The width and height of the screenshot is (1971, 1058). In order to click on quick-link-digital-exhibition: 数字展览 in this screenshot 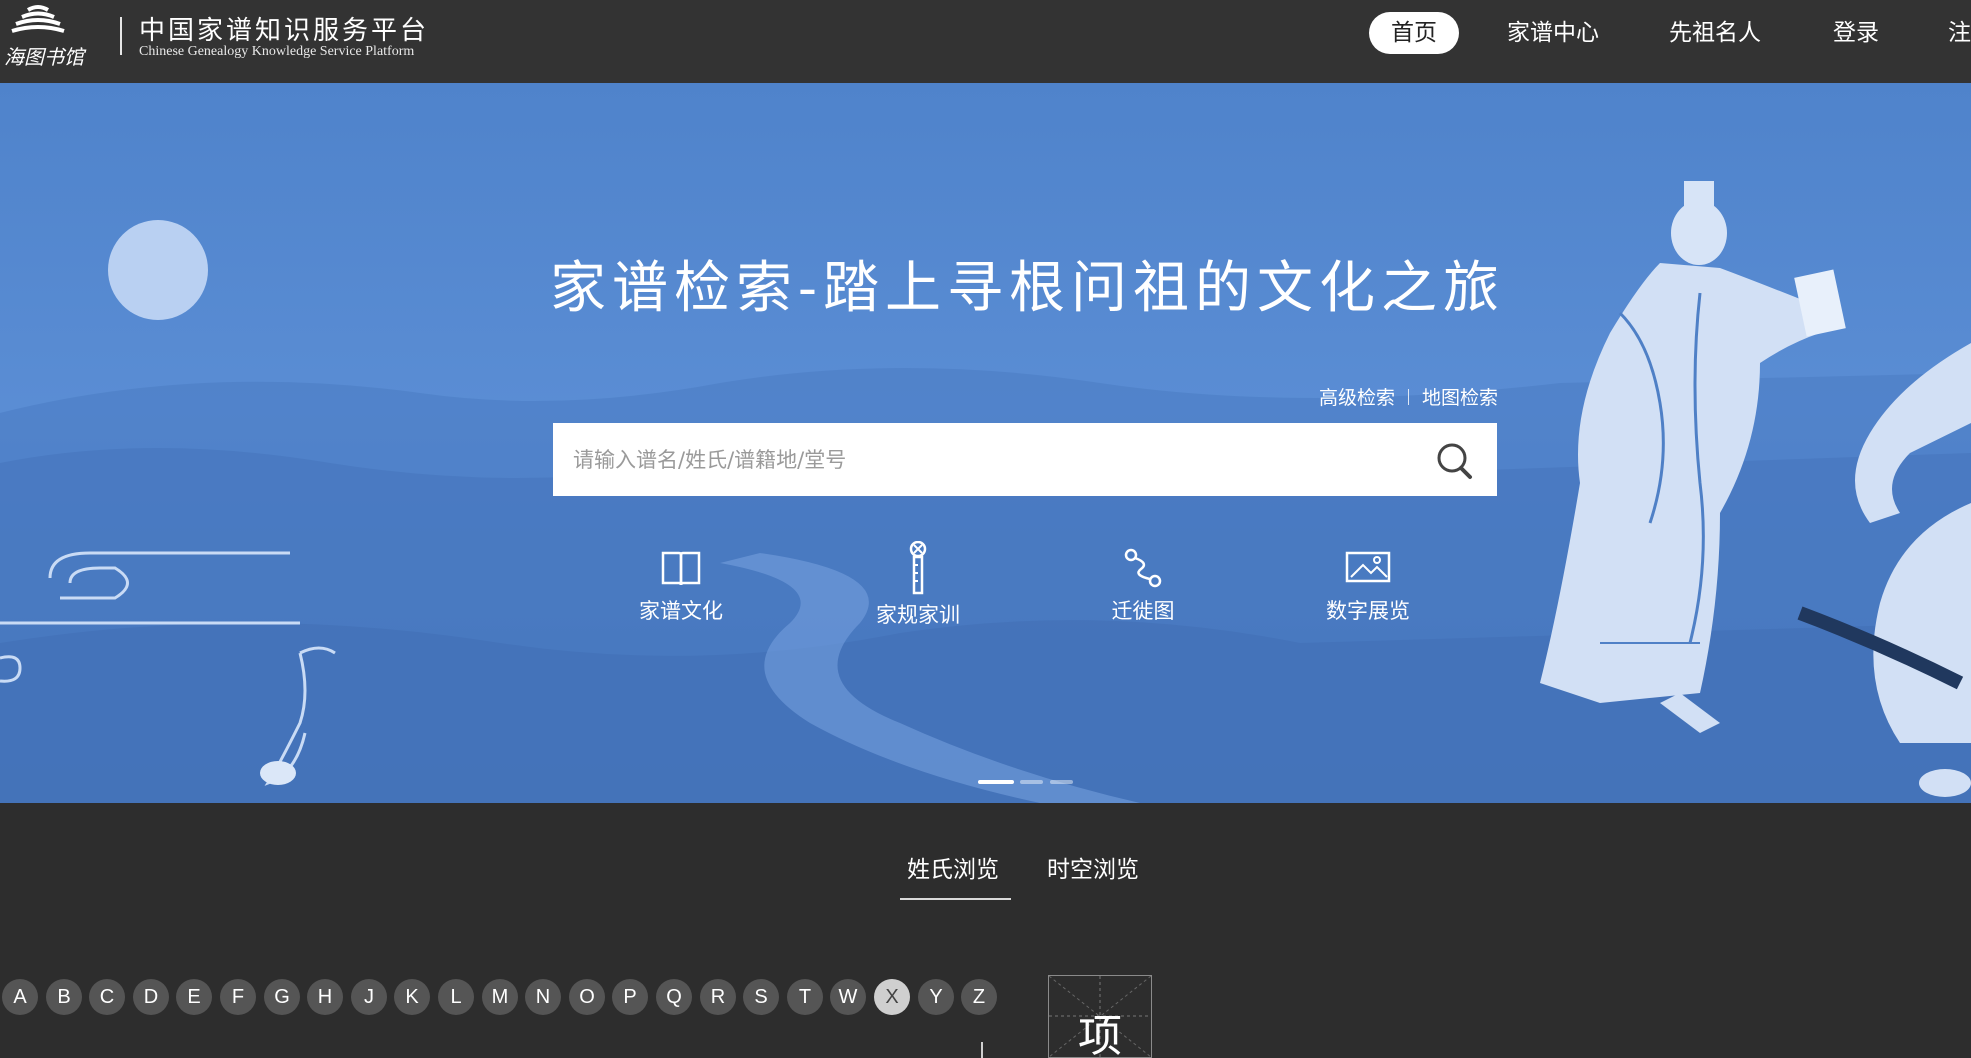, I will do `click(1368, 584)`.